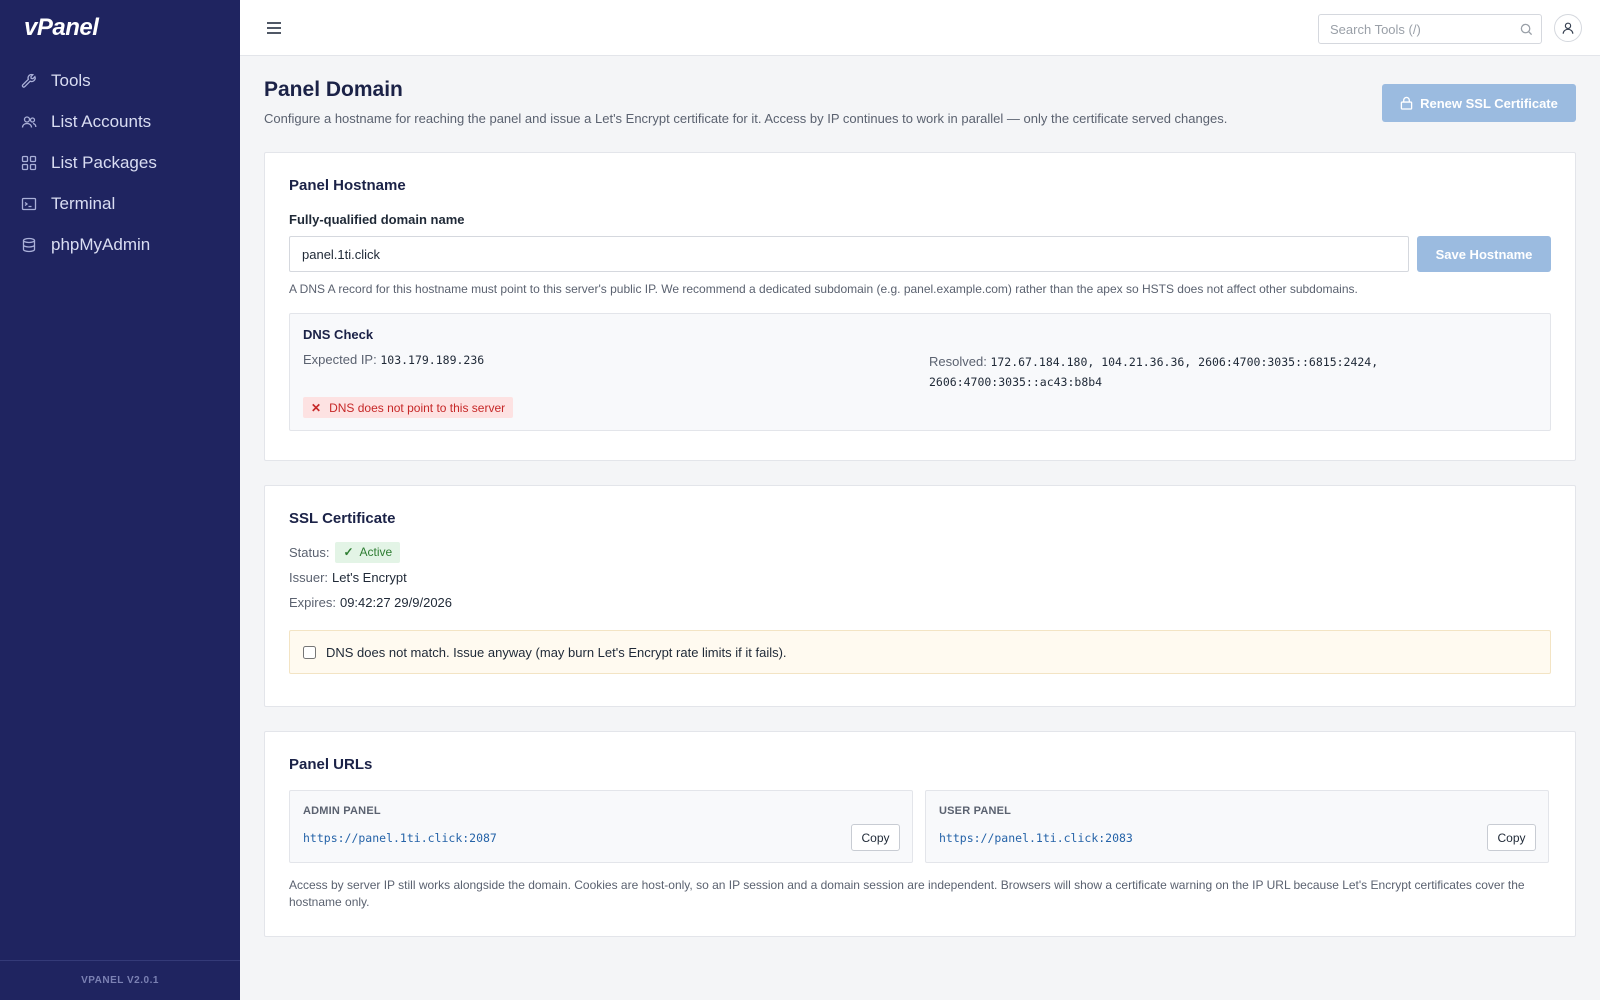 The image size is (1600, 1000). Describe the element at coordinates (120, 80) in the screenshot. I see `sidebar-item-tools: Tools` at that location.